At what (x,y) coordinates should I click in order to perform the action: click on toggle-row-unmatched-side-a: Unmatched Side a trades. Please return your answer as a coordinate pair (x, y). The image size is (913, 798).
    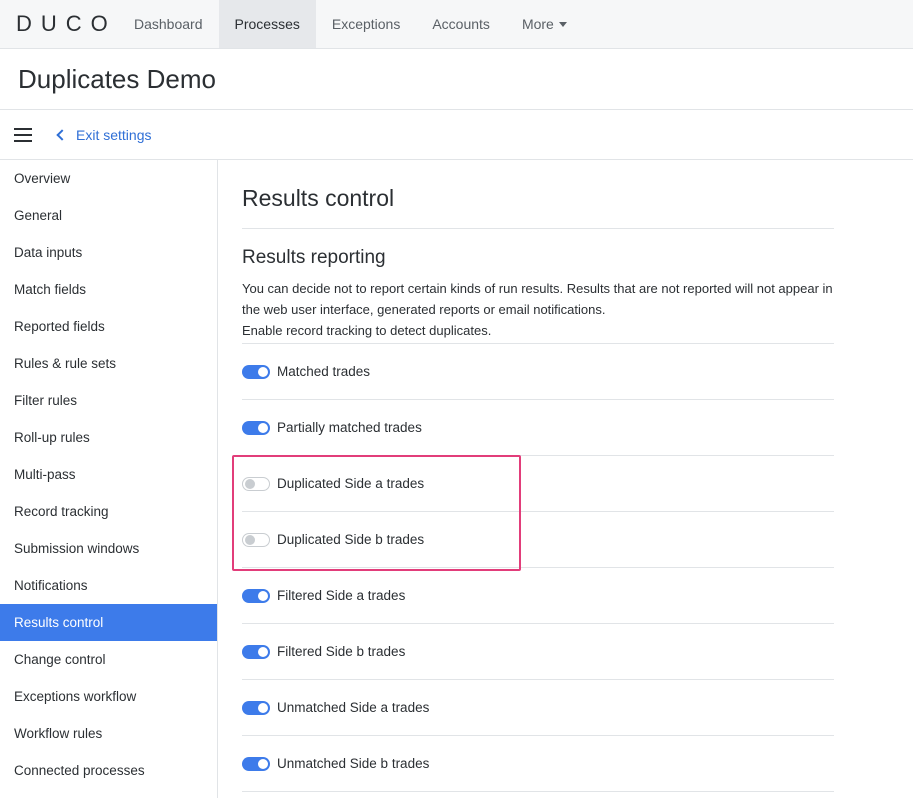
    Looking at the image, I should click on (538, 708).